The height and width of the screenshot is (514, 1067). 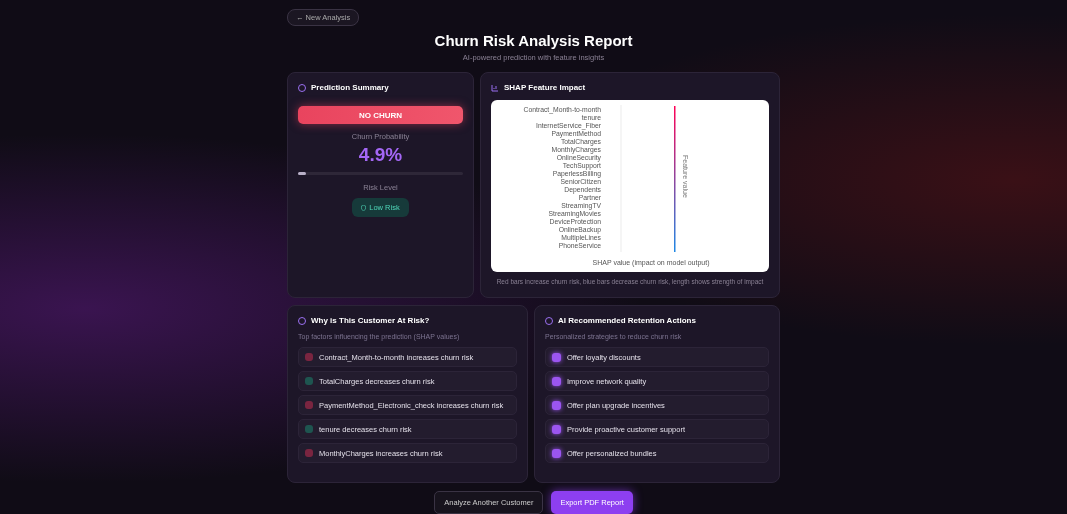 What do you see at coordinates (370, 320) in the screenshot?
I see `card-title: Why is This Customer At Risk?` at bounding box center [370, 320].